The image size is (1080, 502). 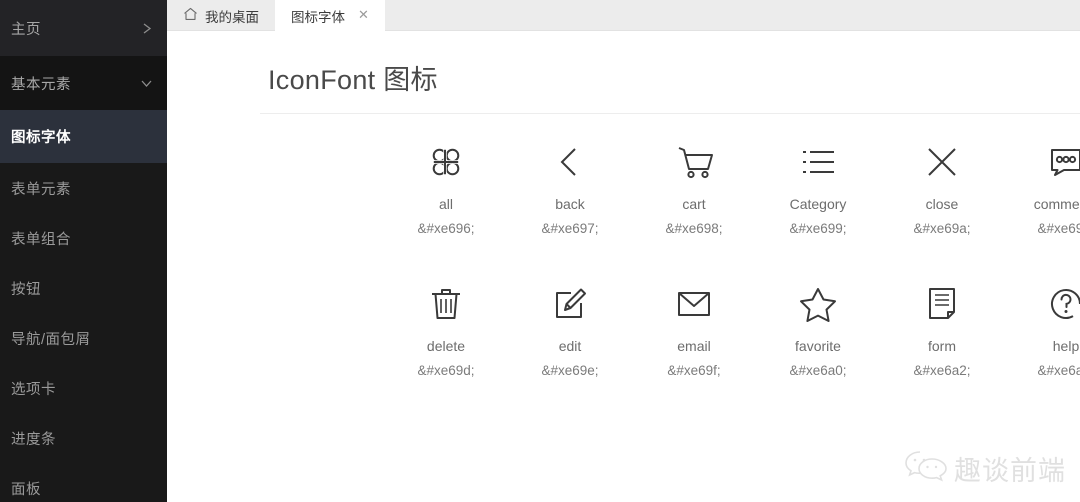 I want to click on icon-label: email, so click(x=694, y=346).